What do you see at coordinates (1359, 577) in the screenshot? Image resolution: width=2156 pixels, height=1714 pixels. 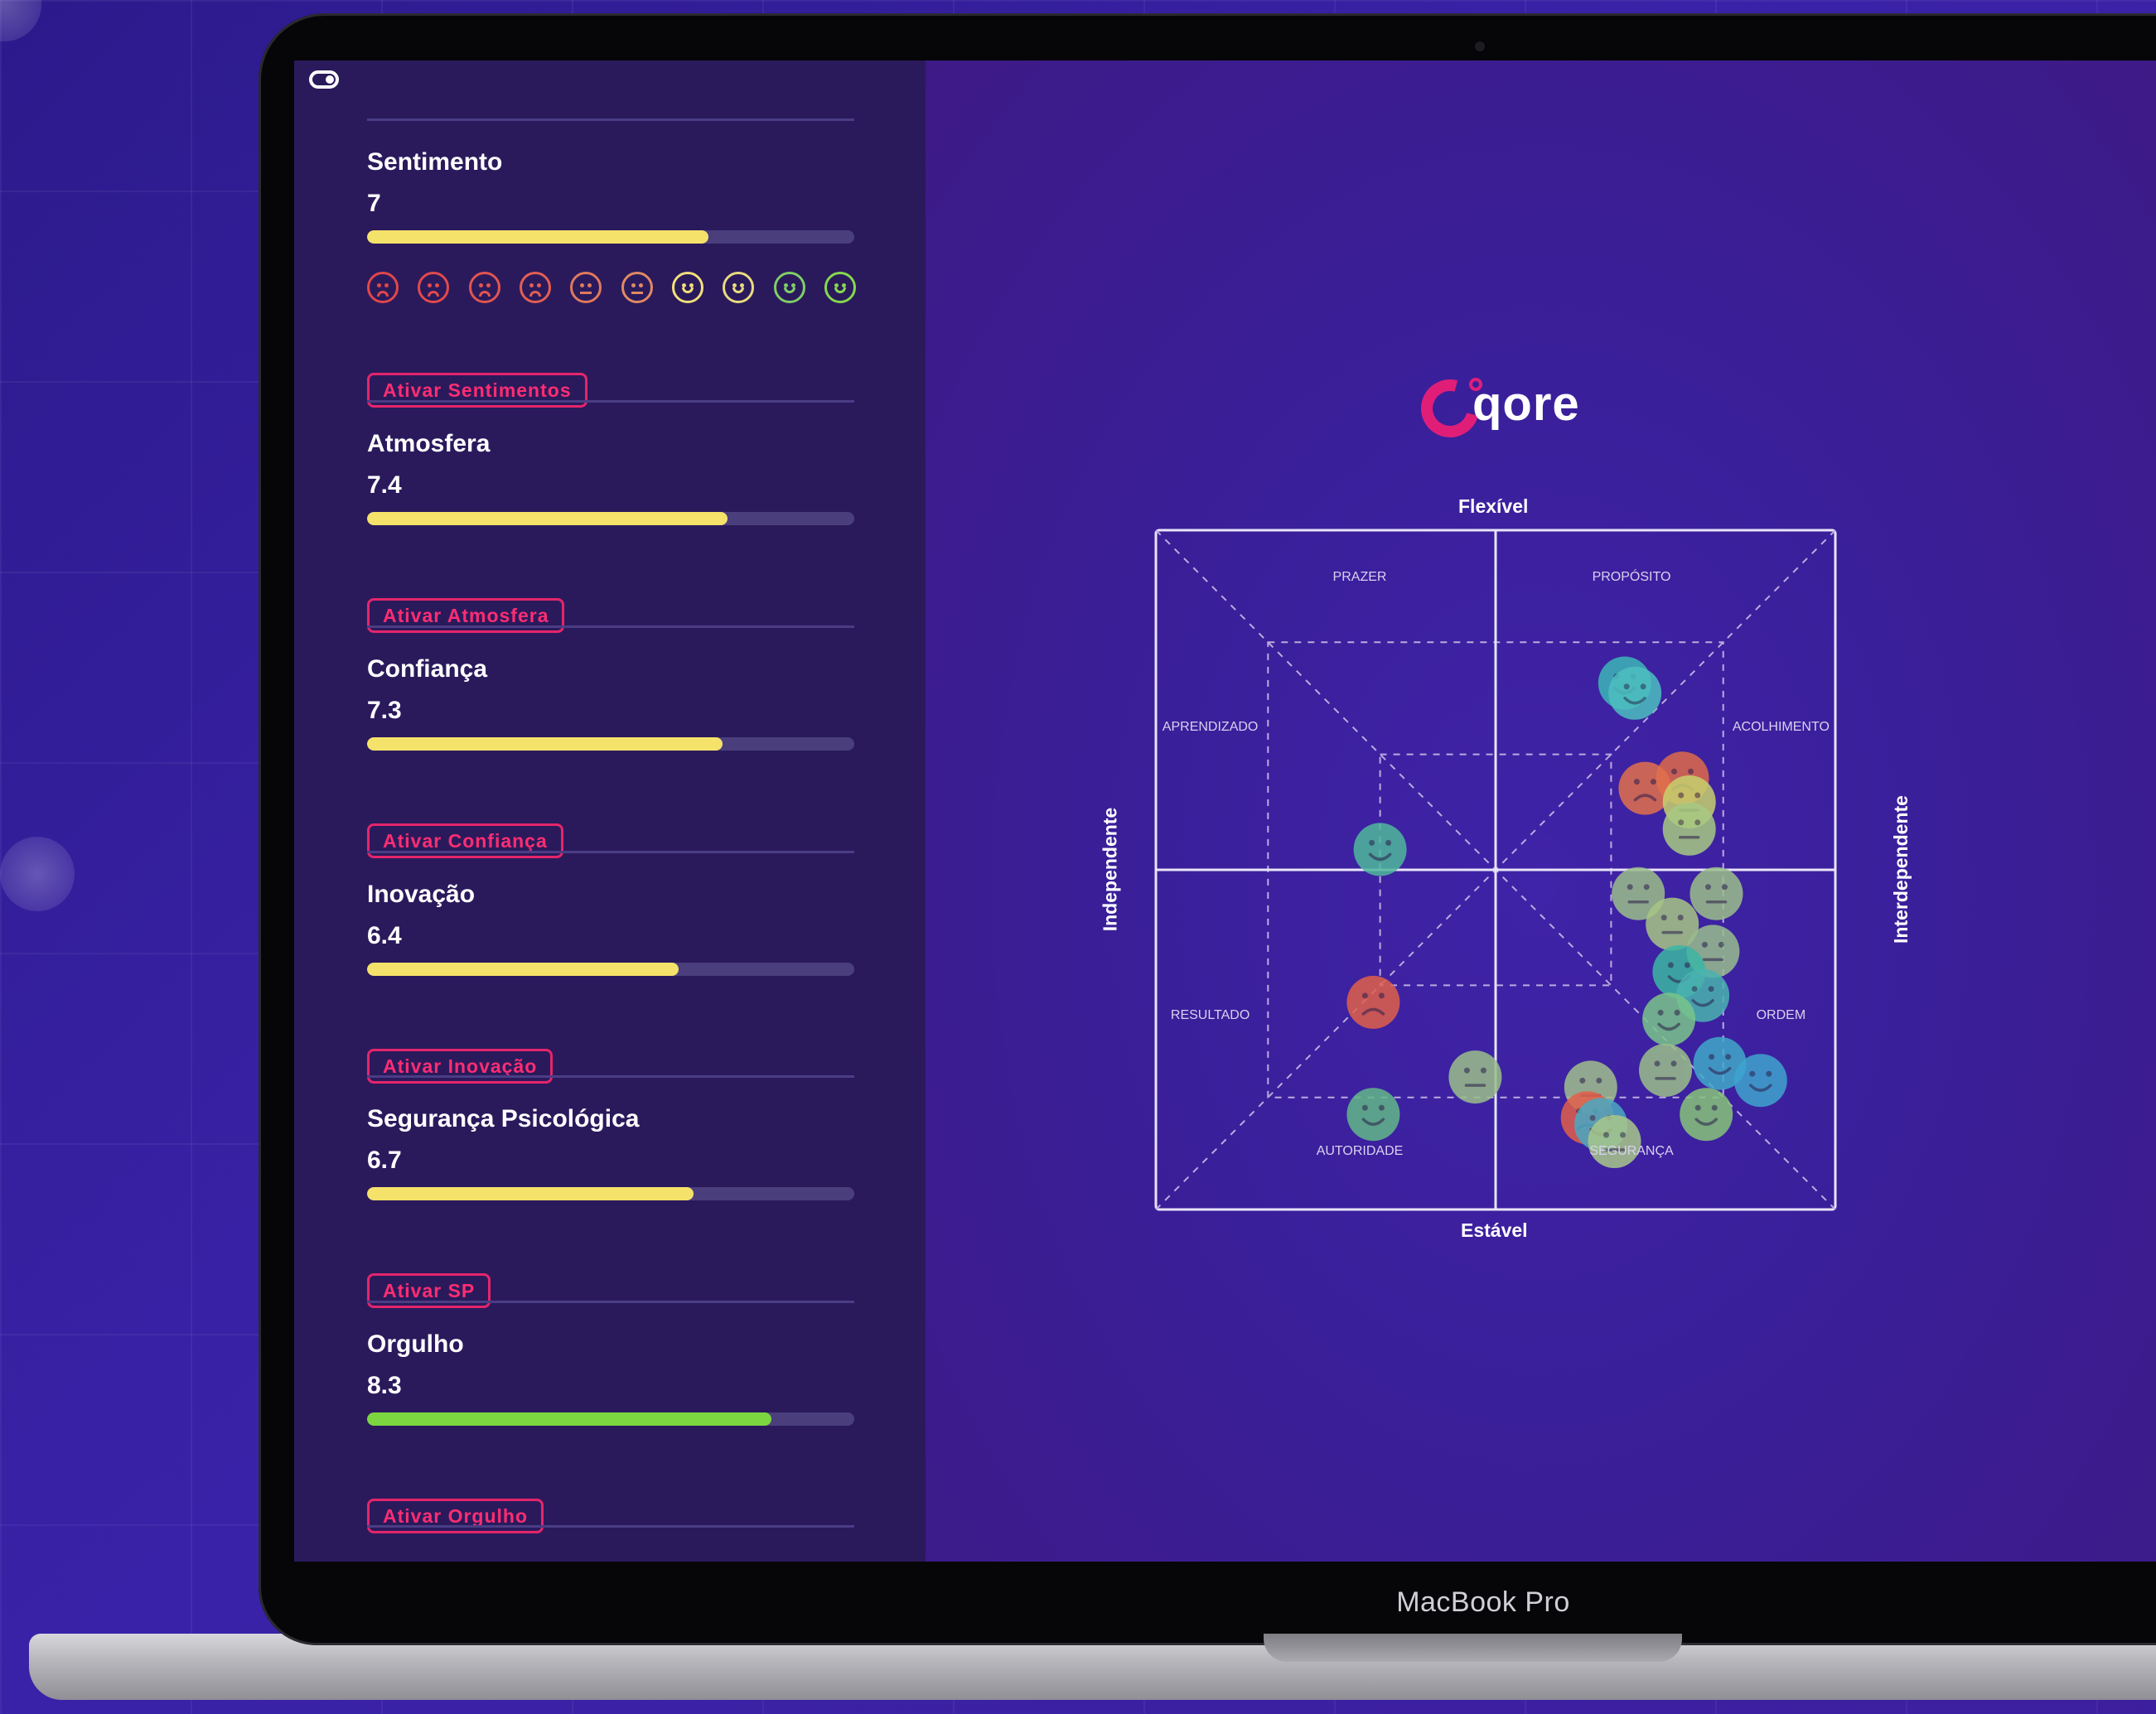 I see `region-label: PRAZER` at bounding box center [1359, 577].